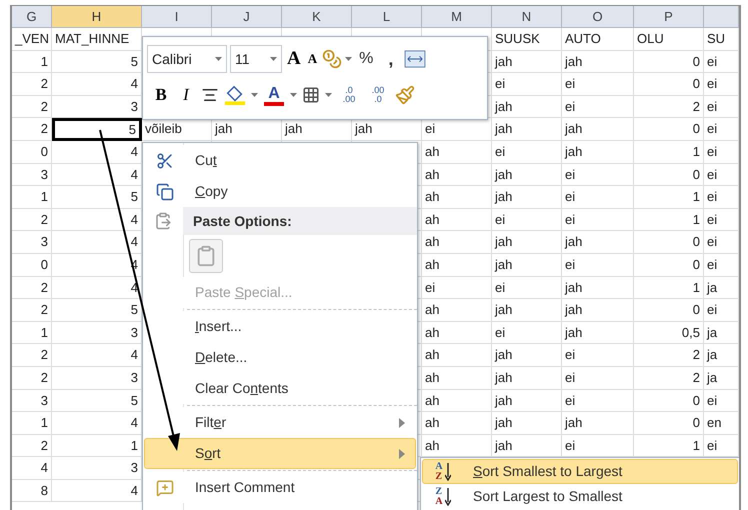 The width and height of the screenshot is (748, 510). What do you see at coordinates (387, 17) in the screenshot?
I see `column-header: L` at bounding box center [387, 17].